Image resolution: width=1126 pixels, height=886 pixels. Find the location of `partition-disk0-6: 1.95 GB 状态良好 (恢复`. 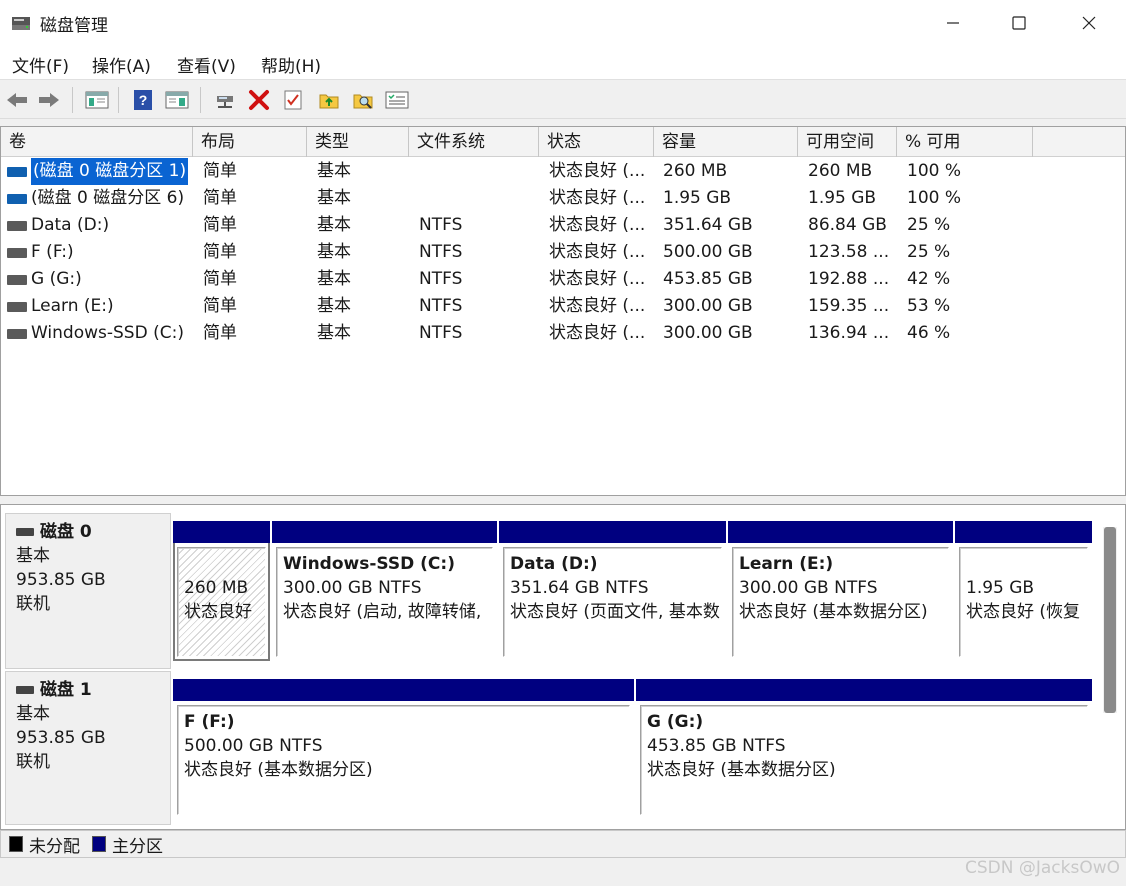

partition-disk0-6: 1.95 GB 状态良好 (恢复 is located at coordinates (1023, 591).